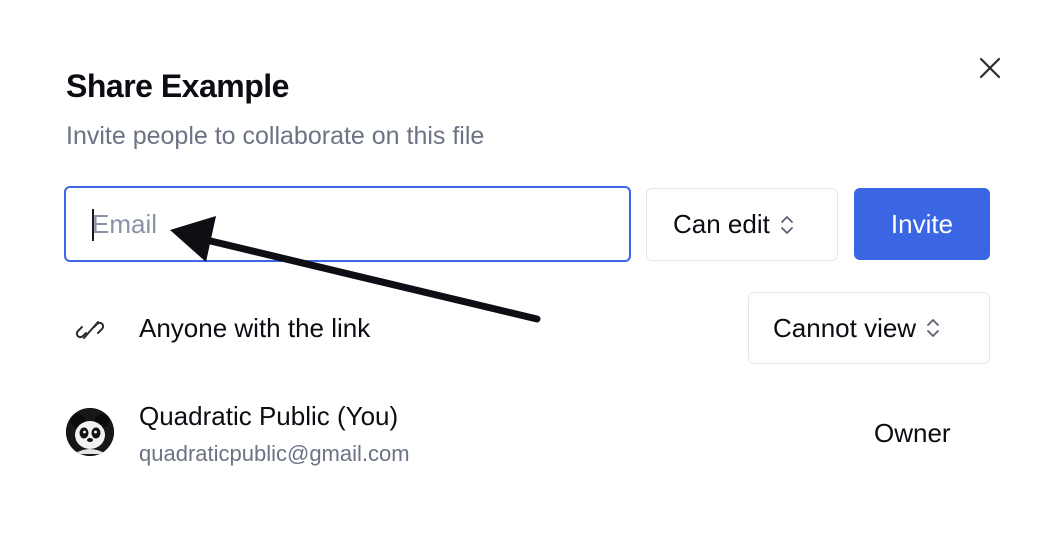  Describe the element at coordinates (255, 328) in the screenshot. I see `link-sharing-label: Anyone with the link` at that location.